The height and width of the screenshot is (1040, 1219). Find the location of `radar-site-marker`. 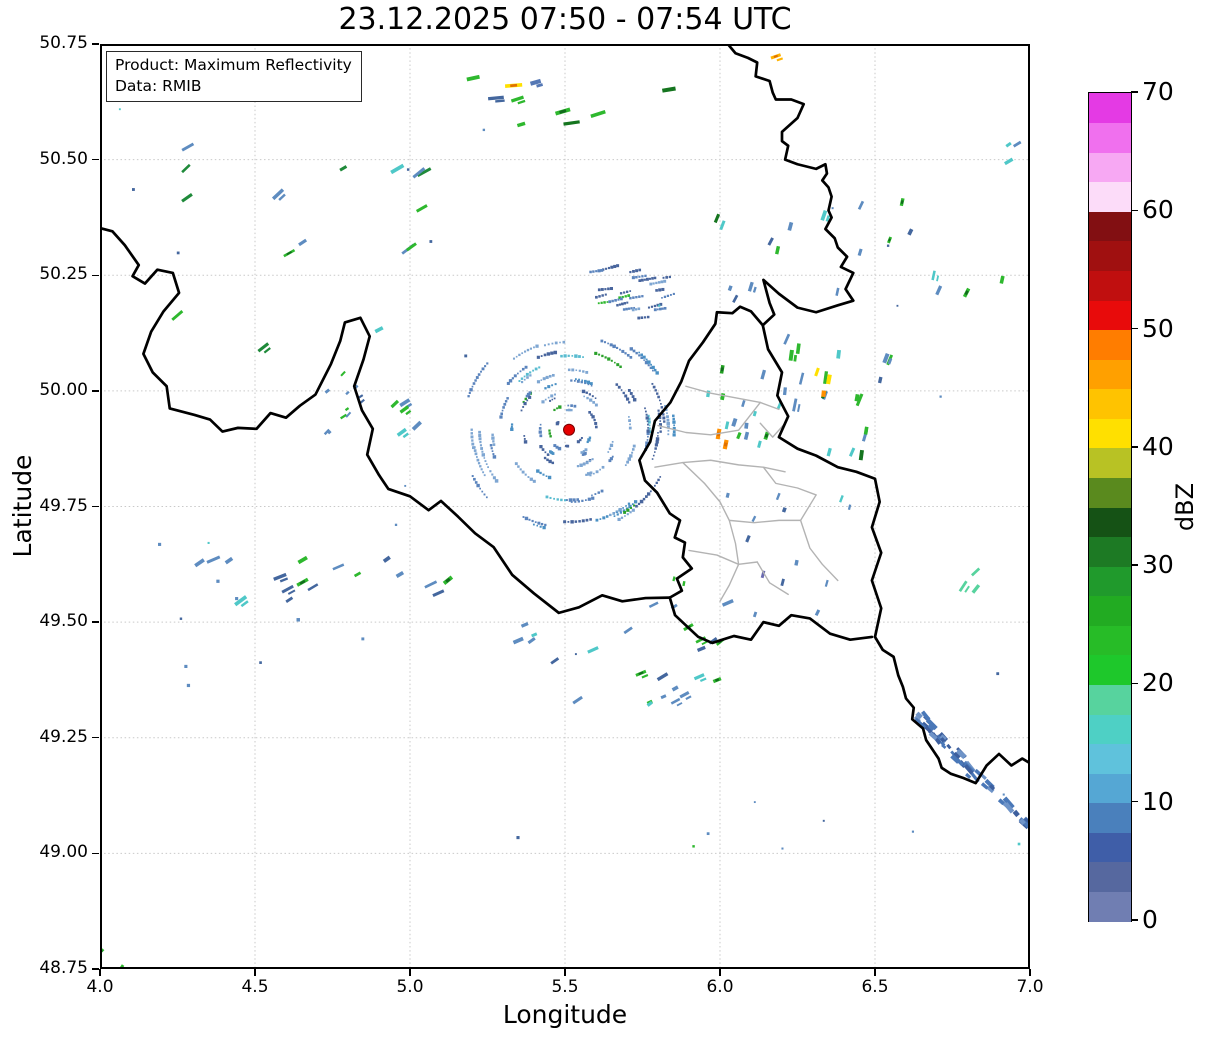

radar-site-marker is located at coordinates (569, 429).